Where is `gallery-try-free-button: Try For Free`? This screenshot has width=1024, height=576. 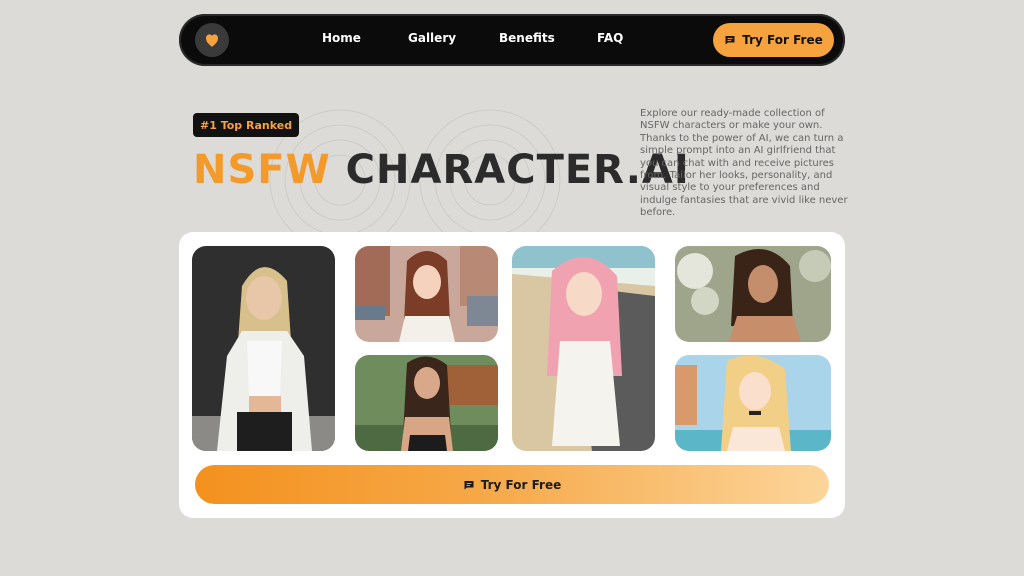 gallery-try-free-button: Try For Free is located at coordinates (512, 484).